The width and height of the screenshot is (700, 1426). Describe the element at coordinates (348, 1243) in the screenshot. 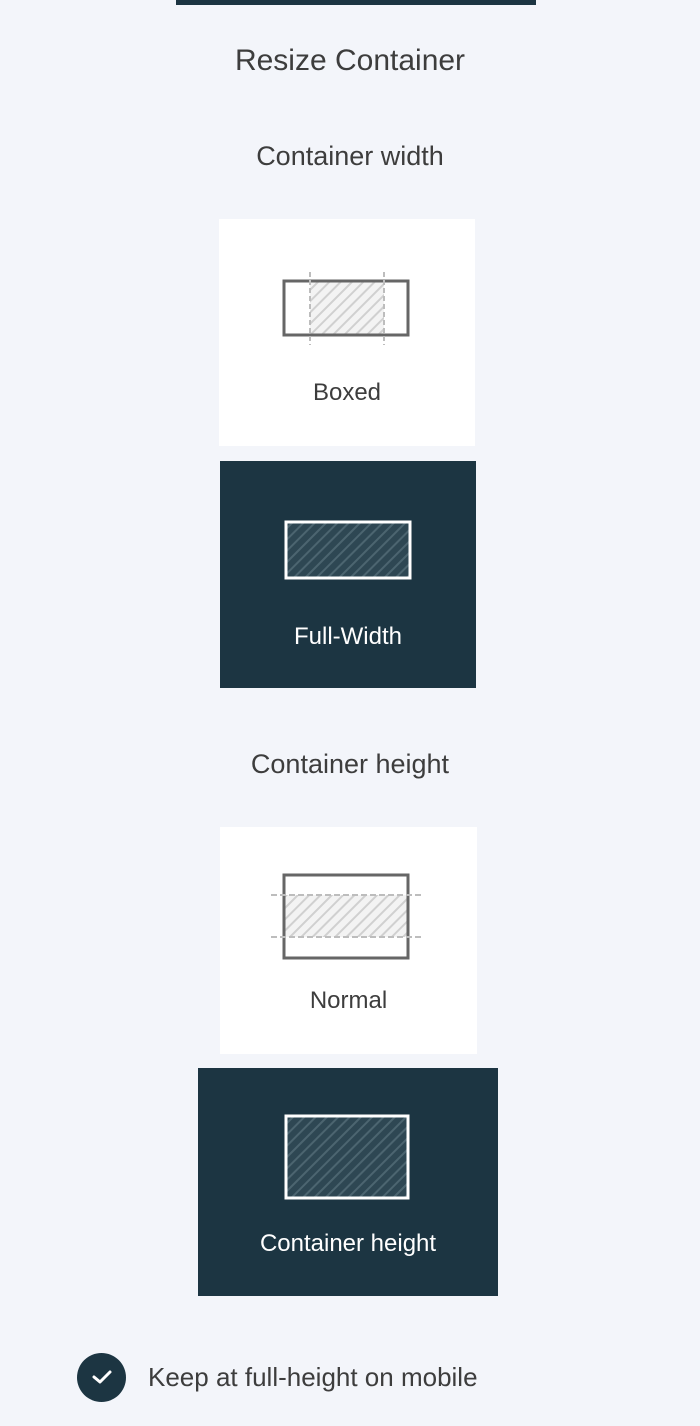

I see `height-option-container-height-label: Container height` at that location.